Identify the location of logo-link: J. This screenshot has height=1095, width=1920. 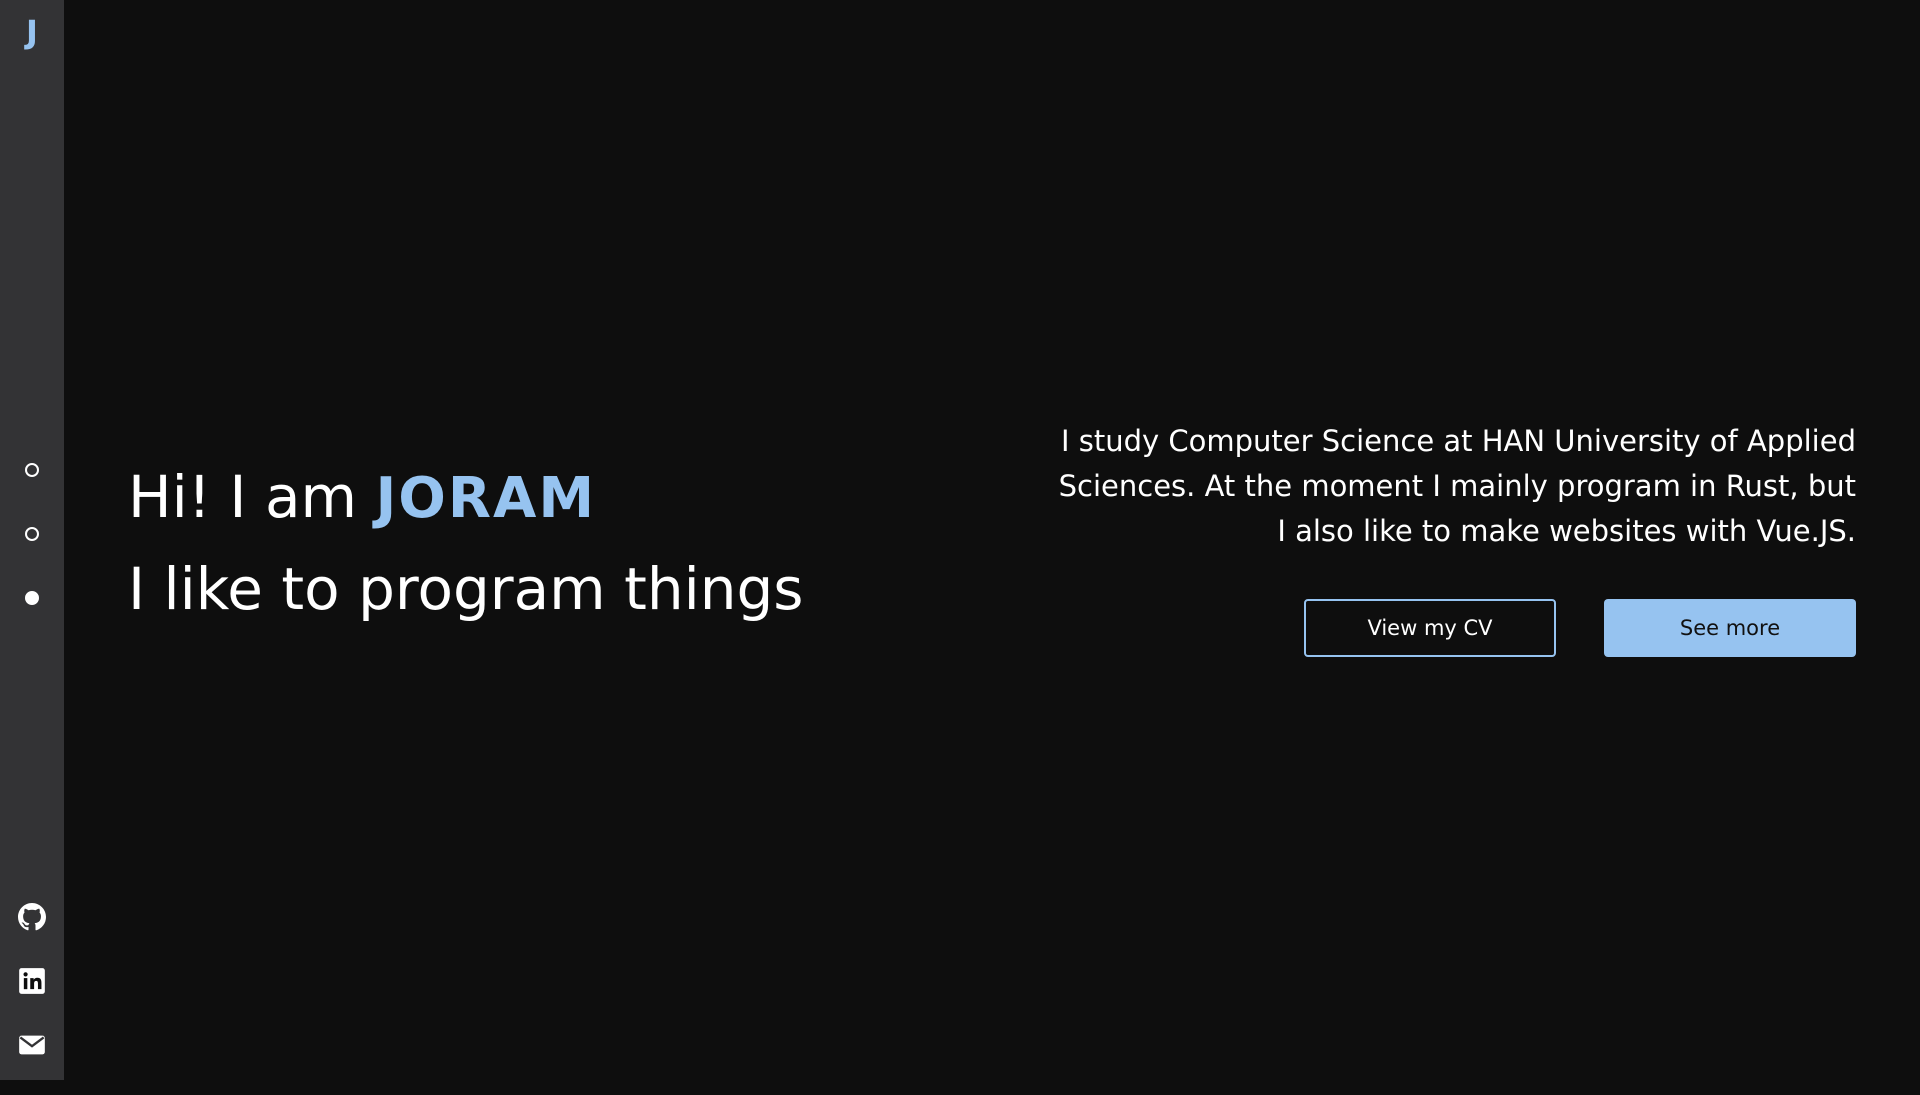
(32, 32).